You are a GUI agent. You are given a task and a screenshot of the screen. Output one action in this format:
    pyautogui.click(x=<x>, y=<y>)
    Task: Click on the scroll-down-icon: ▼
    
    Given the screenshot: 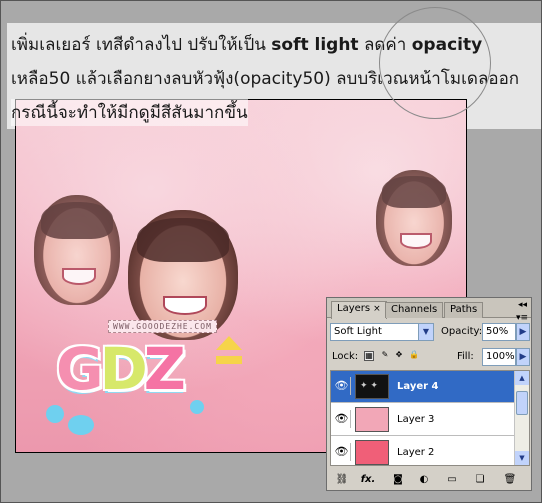 What is the action you would take?
    pyautogui.click(x=522, y=458)
    